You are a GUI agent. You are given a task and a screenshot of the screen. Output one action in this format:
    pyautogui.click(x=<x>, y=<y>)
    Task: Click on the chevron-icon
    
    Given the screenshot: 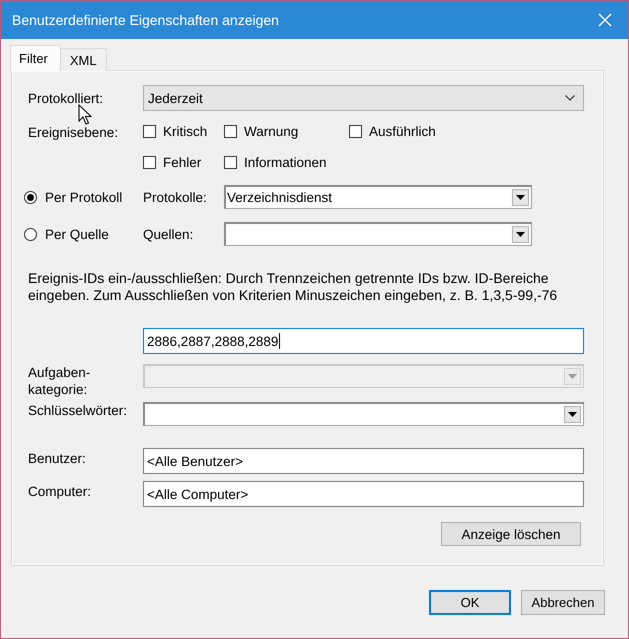 What is the action you would take?
    pyautogui.click(x=570, y=98)
    